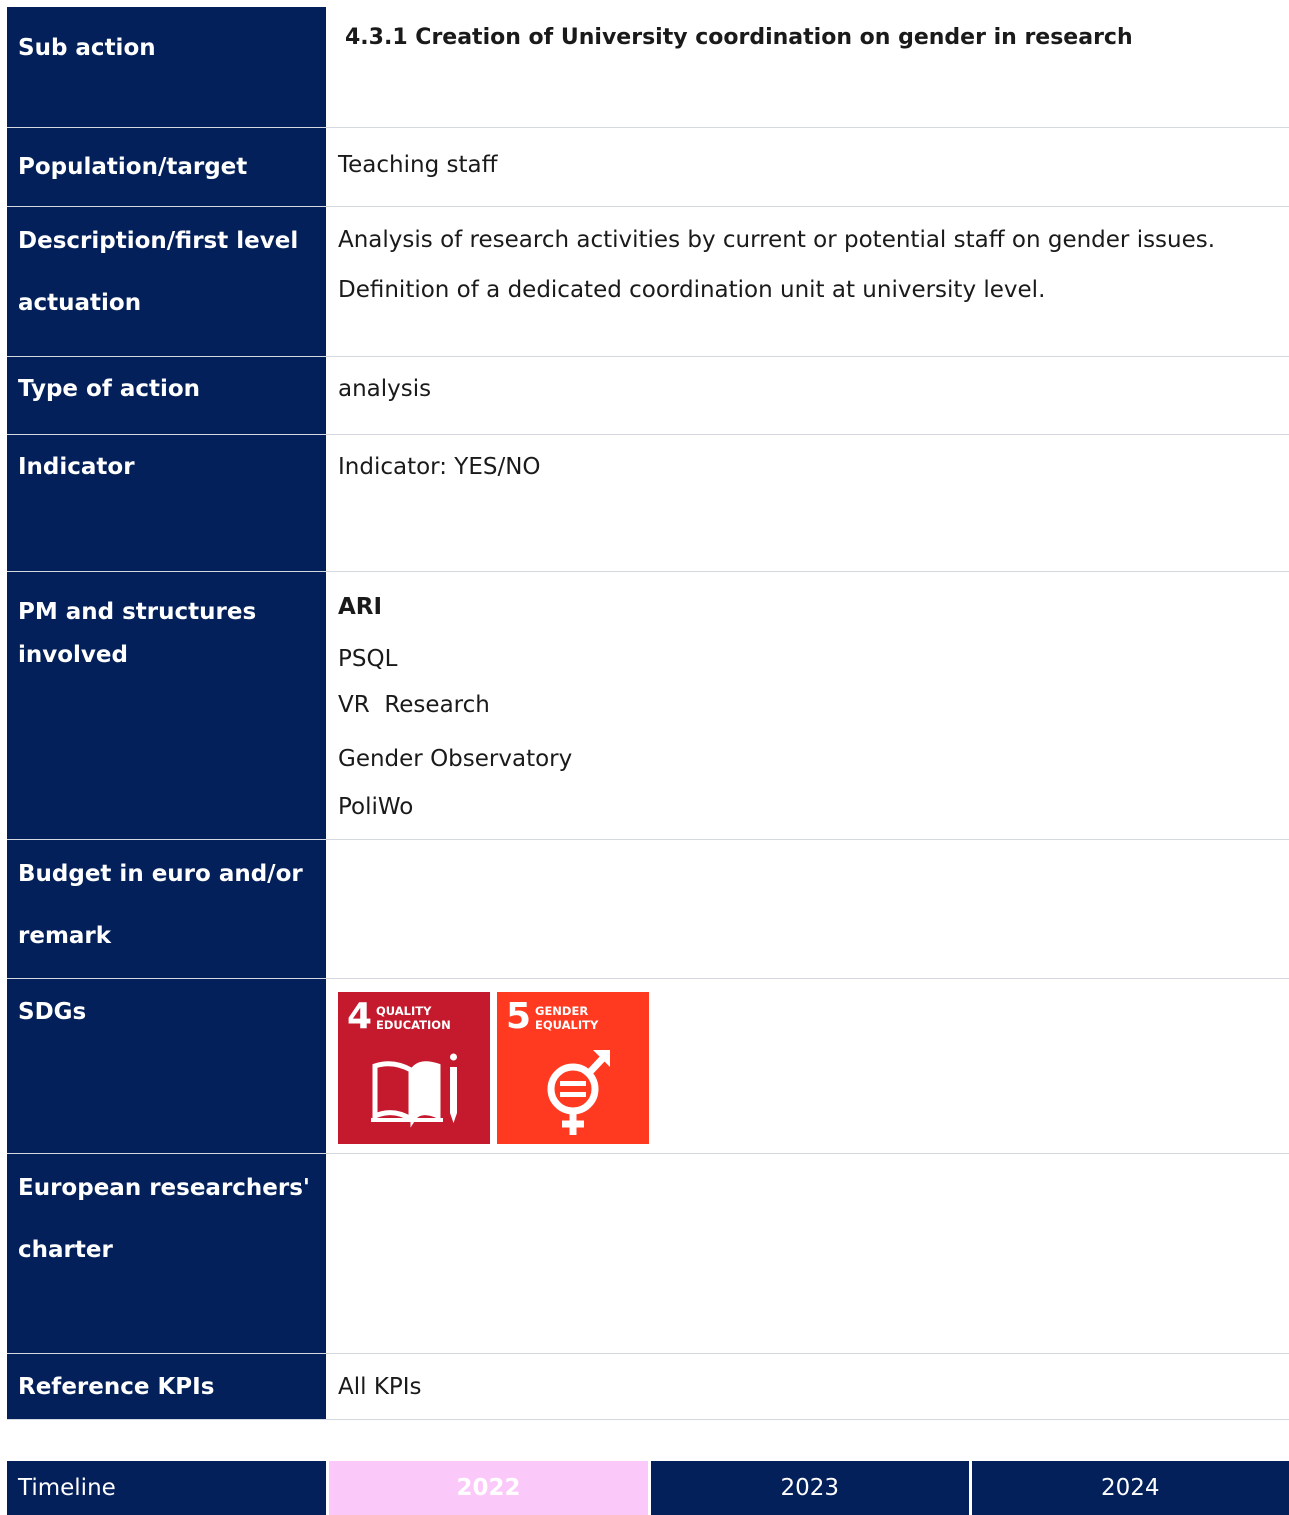 Image resolution: width=1289 pixels, height=1515 pixels. What do you see at coordinates (360, 1016) in the screenshot?
I see `sdg-4-number: 4` at bounding box center [360, 1016].